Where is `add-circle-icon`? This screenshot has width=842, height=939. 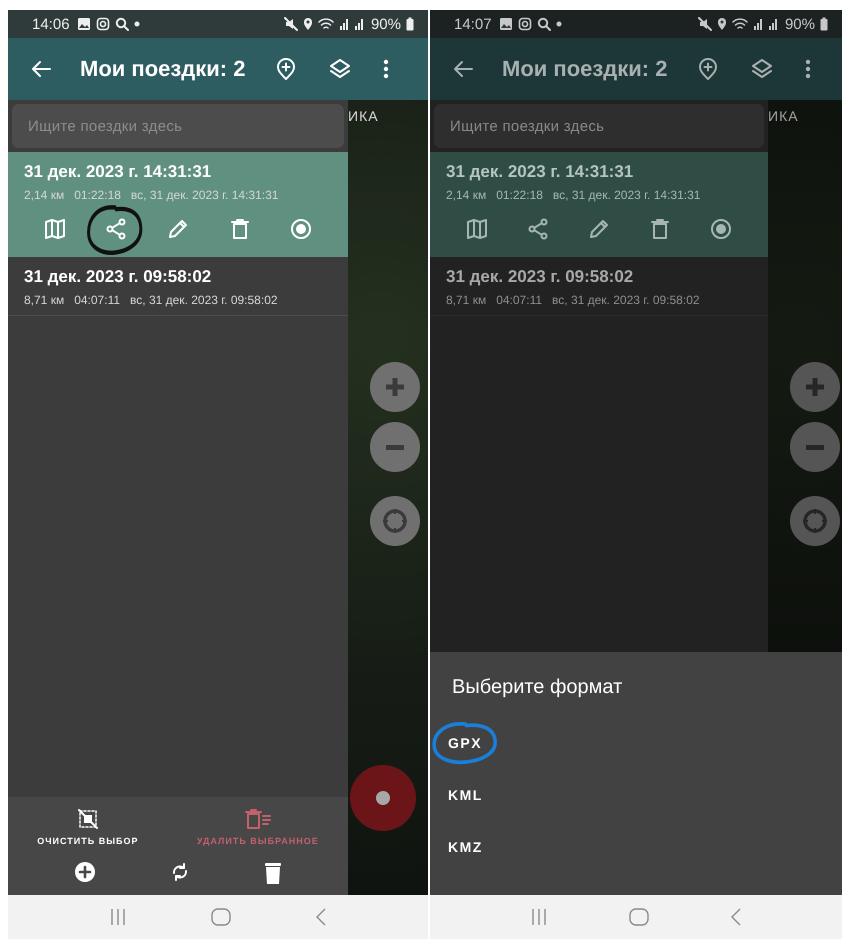 add-circle-icon is located at coordinates (85, 872).